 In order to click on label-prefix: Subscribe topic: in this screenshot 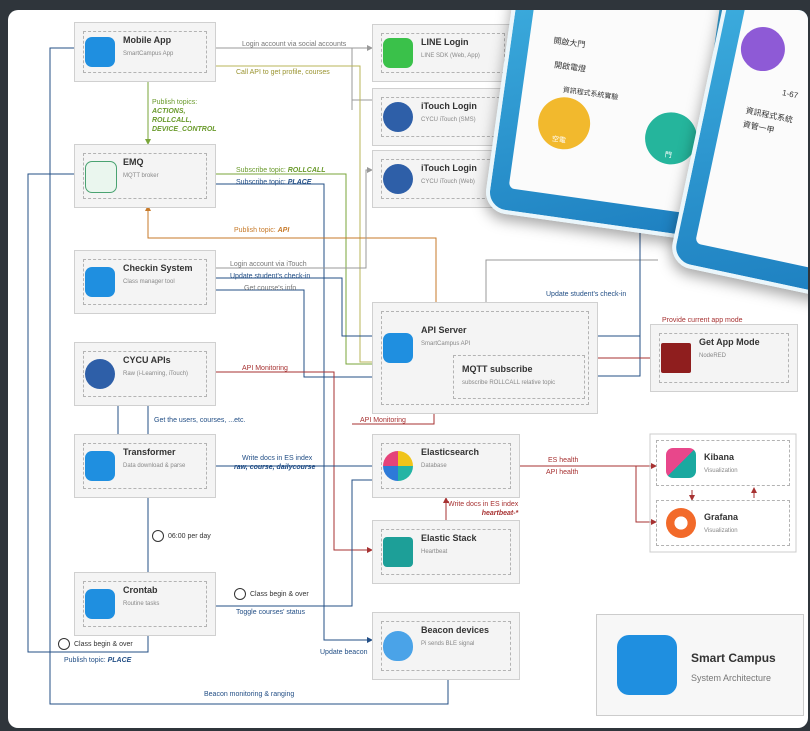, I will do `click(262, 182)`.